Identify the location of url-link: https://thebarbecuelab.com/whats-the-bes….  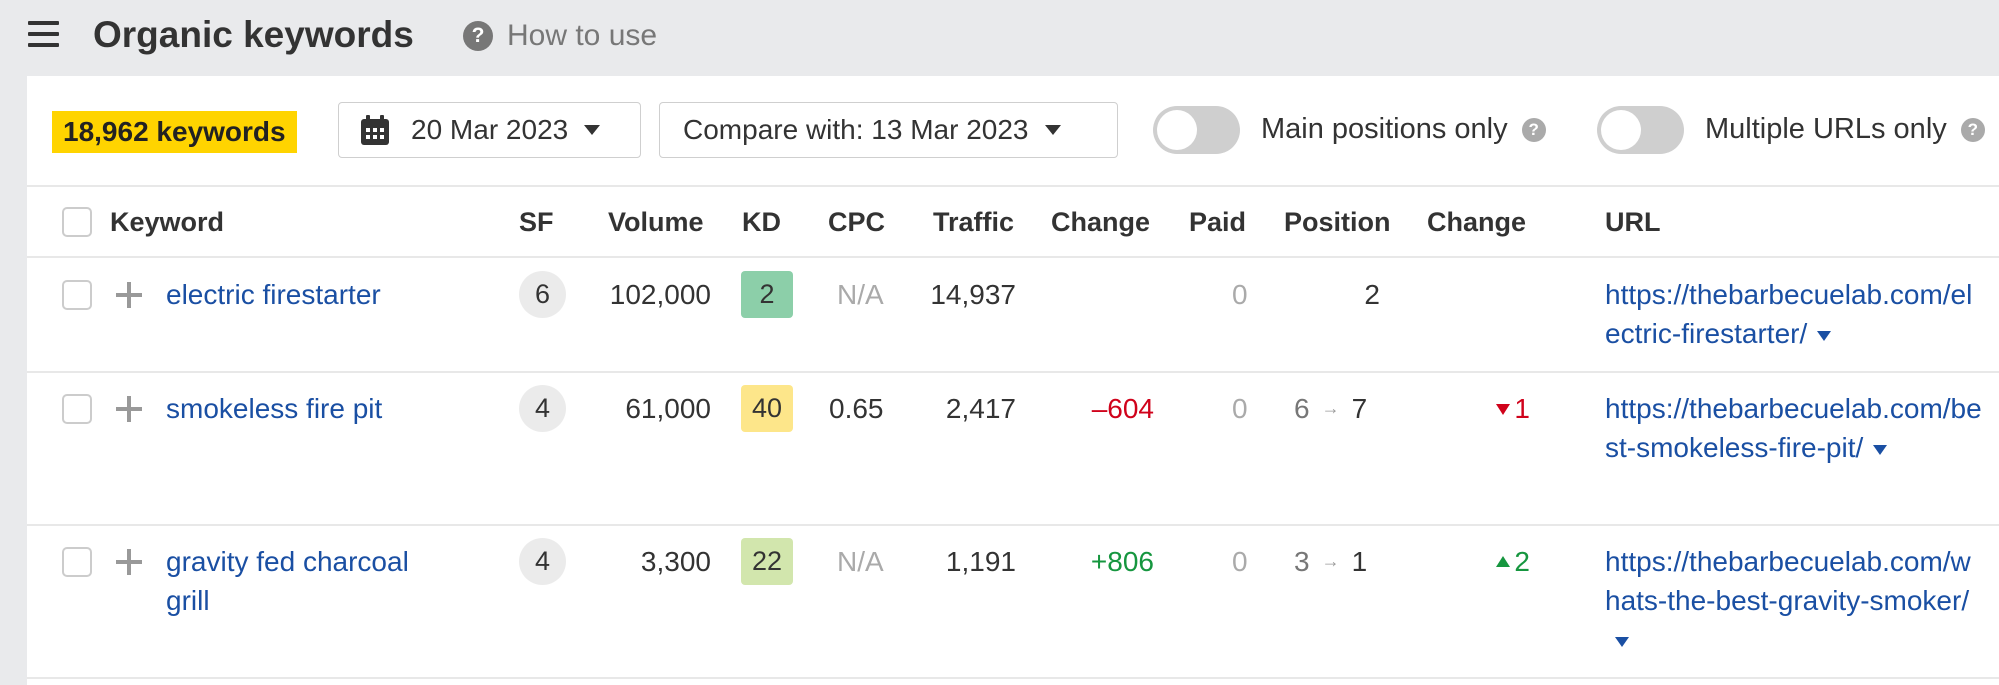
(1795, 600).